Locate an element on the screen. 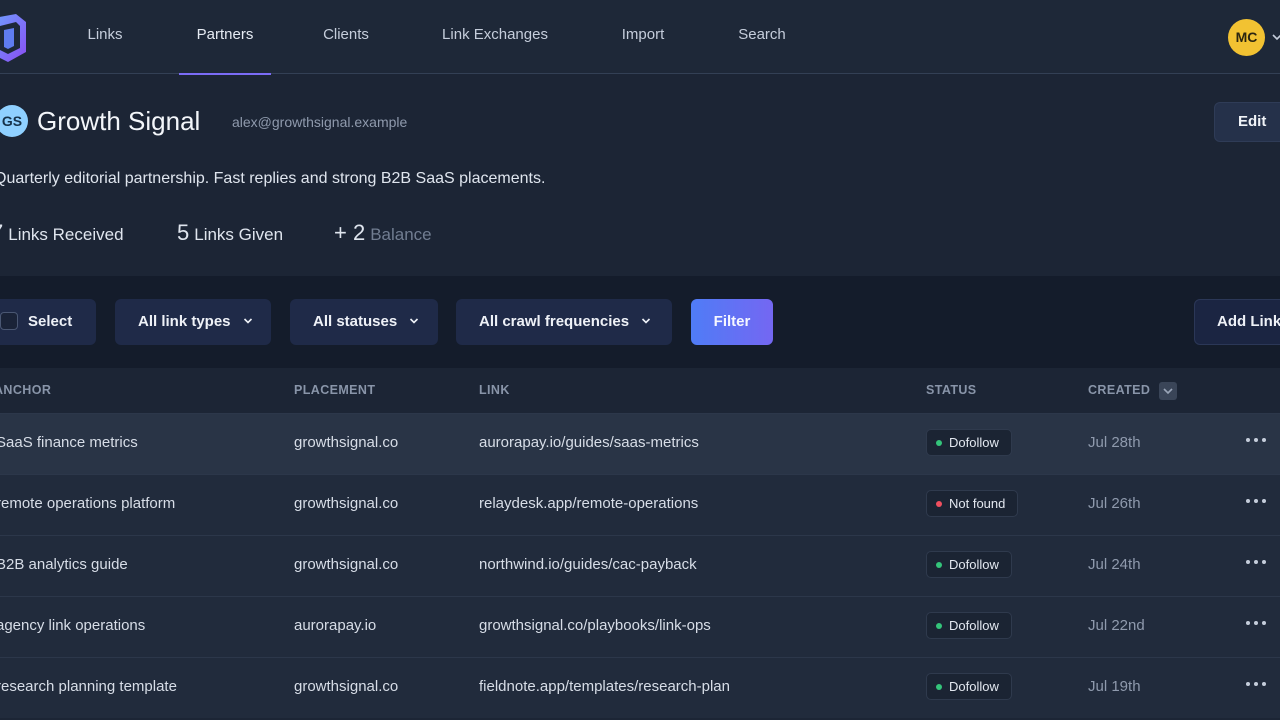  nav-partners: Partners is located at coordinates (225, 37).